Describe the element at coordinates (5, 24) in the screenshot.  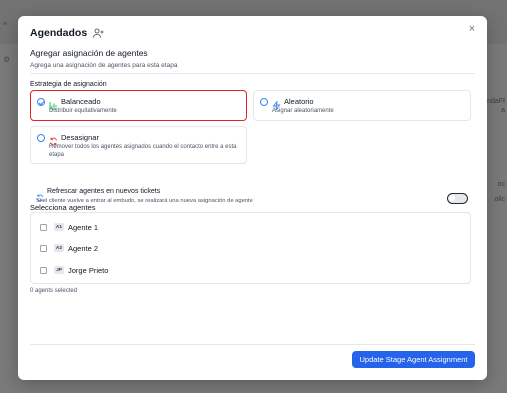
I see `background-menu-icon: ≡` at that location.